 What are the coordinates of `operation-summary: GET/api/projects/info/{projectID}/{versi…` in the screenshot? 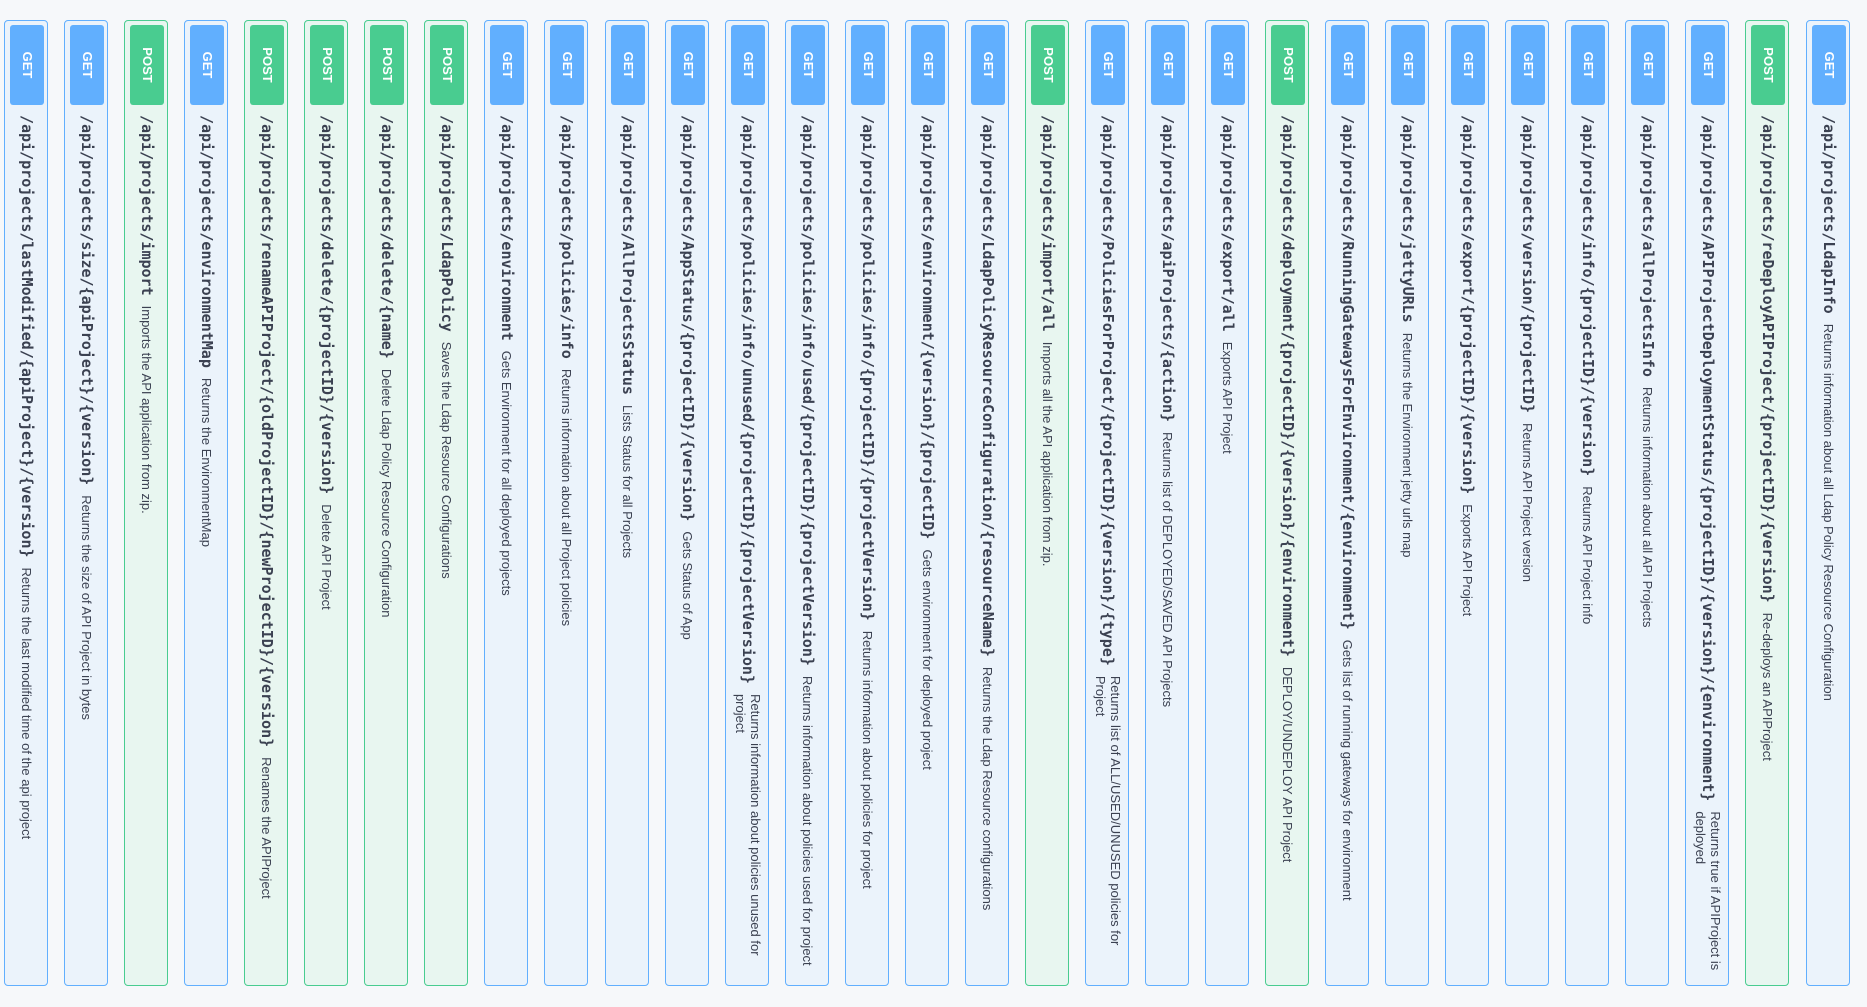 It's located at (1587, 503).